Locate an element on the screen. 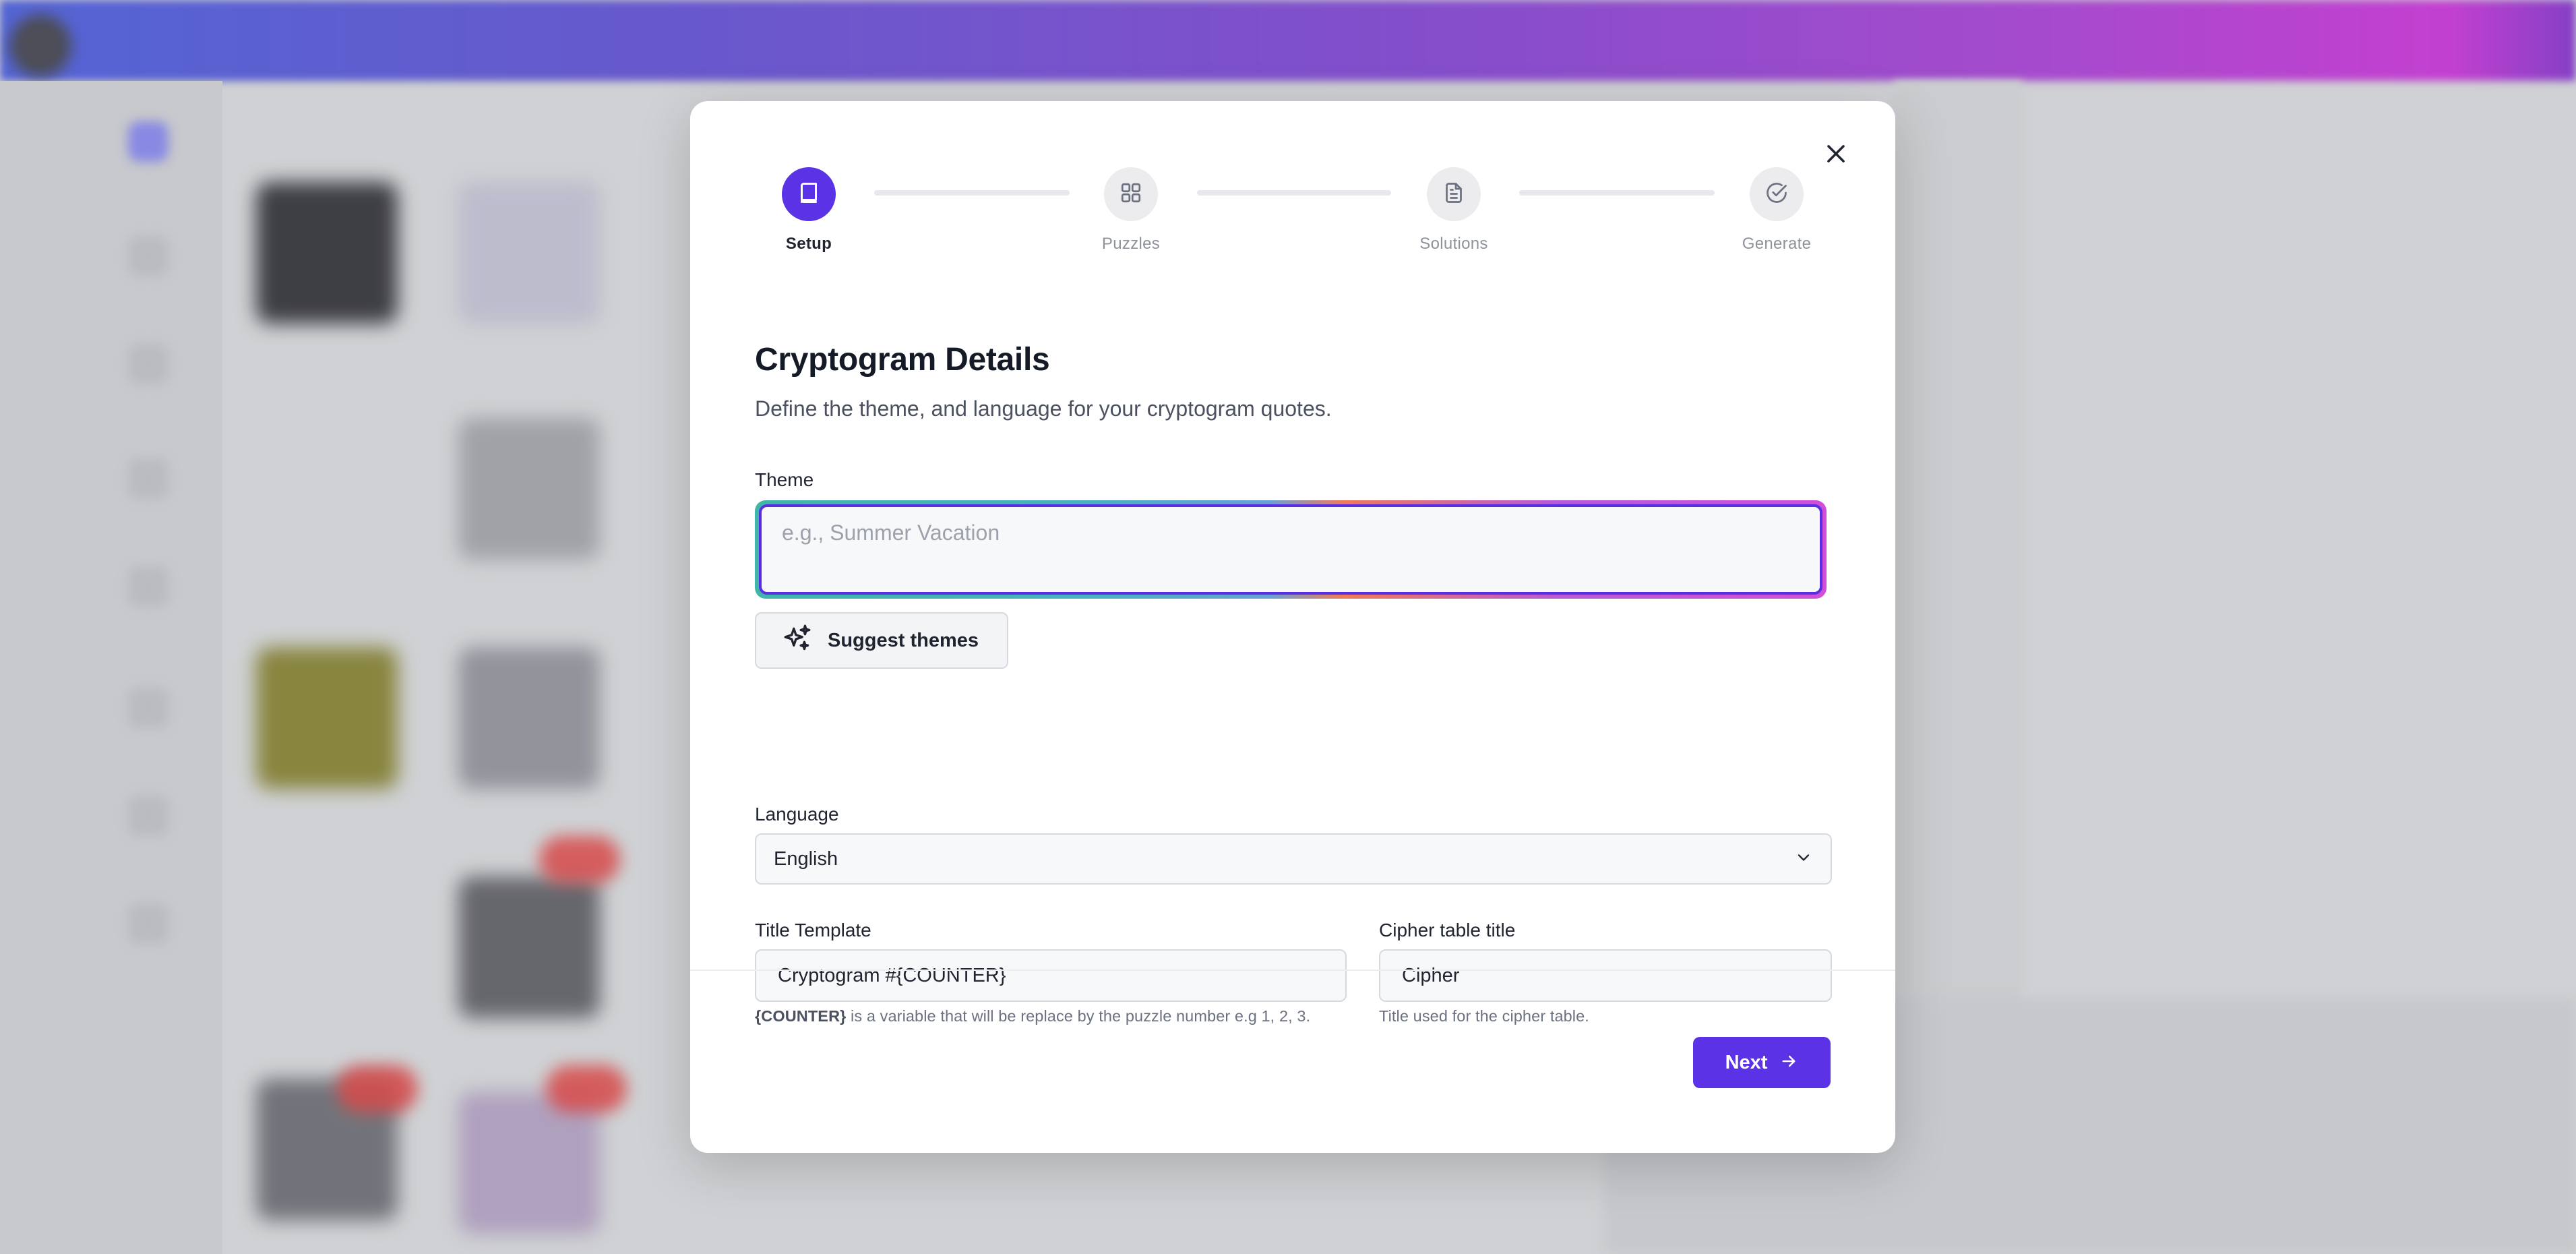  language-selected-value: English is located at coordinates (806, 858).